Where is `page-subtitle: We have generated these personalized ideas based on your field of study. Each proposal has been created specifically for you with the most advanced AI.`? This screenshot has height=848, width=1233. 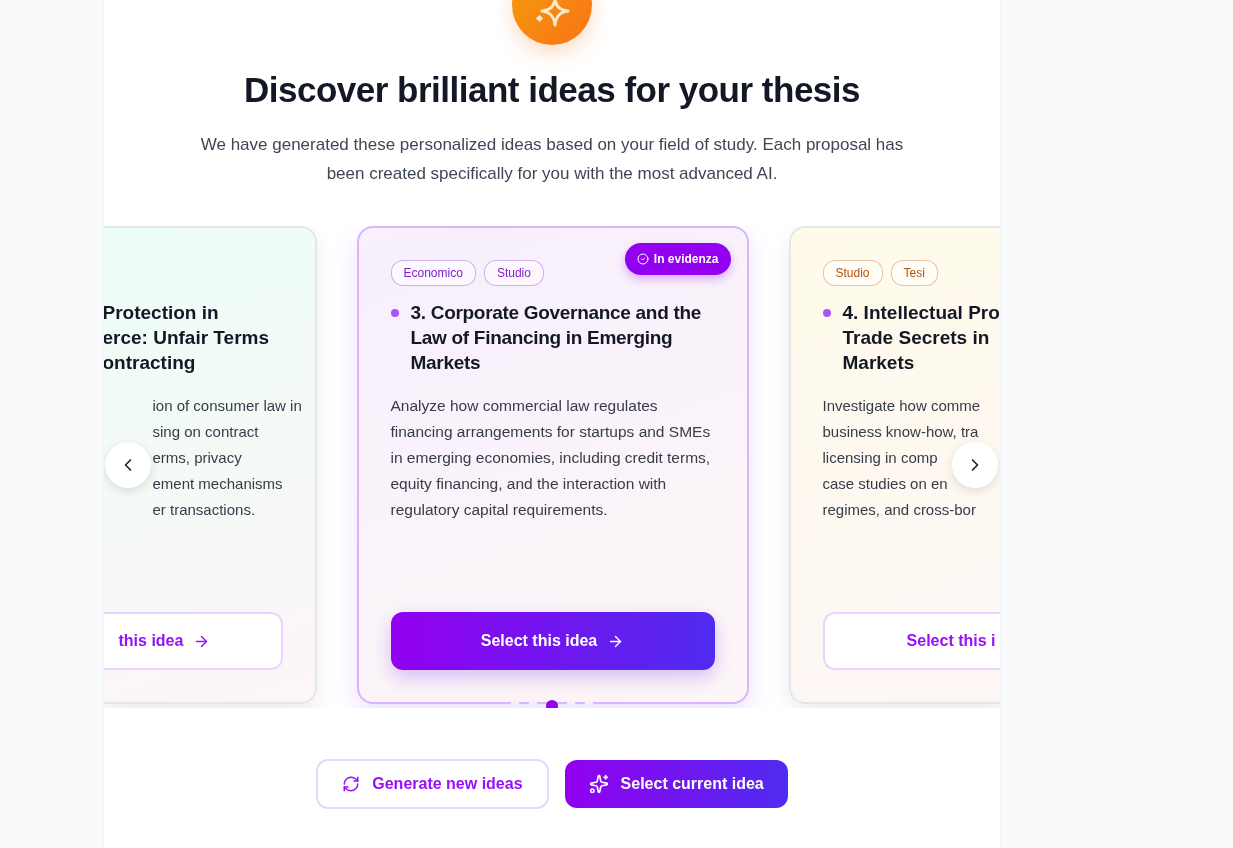 page-subtitle: We have generated these personalized ideas based on your field of study. Each proposal has been created specifically for you with the most advanced AI. is located at coordinates (552, 159).